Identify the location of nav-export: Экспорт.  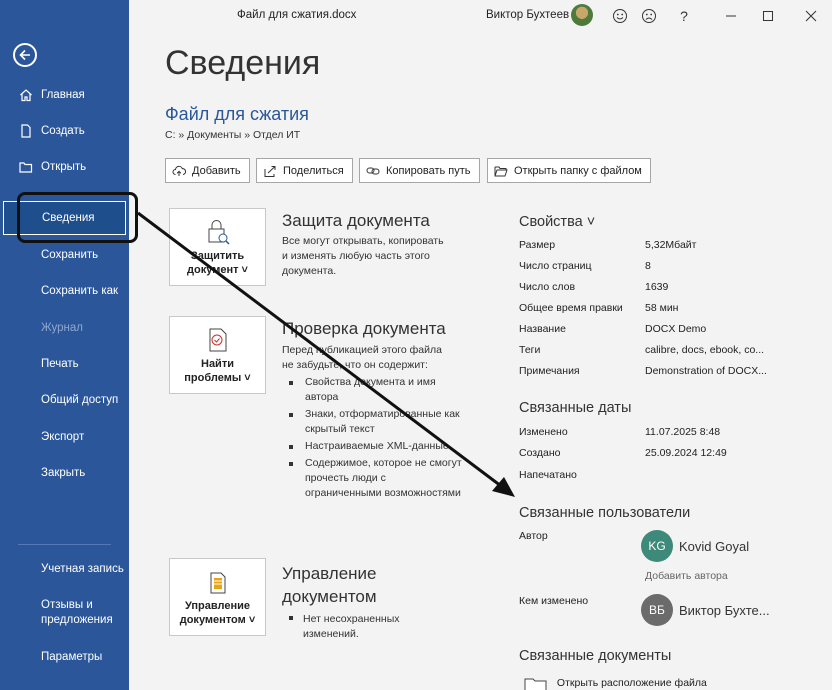
(64, 437).